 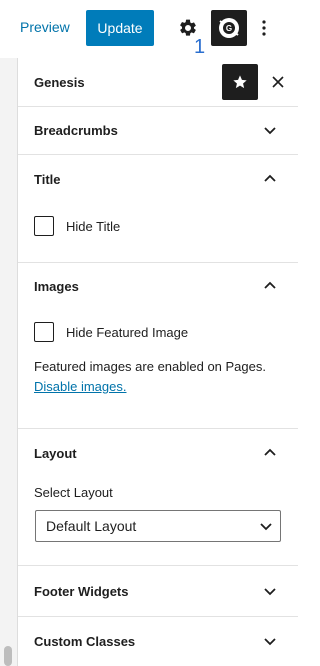 What do you see at coordinates (150, 366) in the screenshot?
I see `featured-images-status-text: Featured images are enabled on Pages.` at bounding box center [150, 366].